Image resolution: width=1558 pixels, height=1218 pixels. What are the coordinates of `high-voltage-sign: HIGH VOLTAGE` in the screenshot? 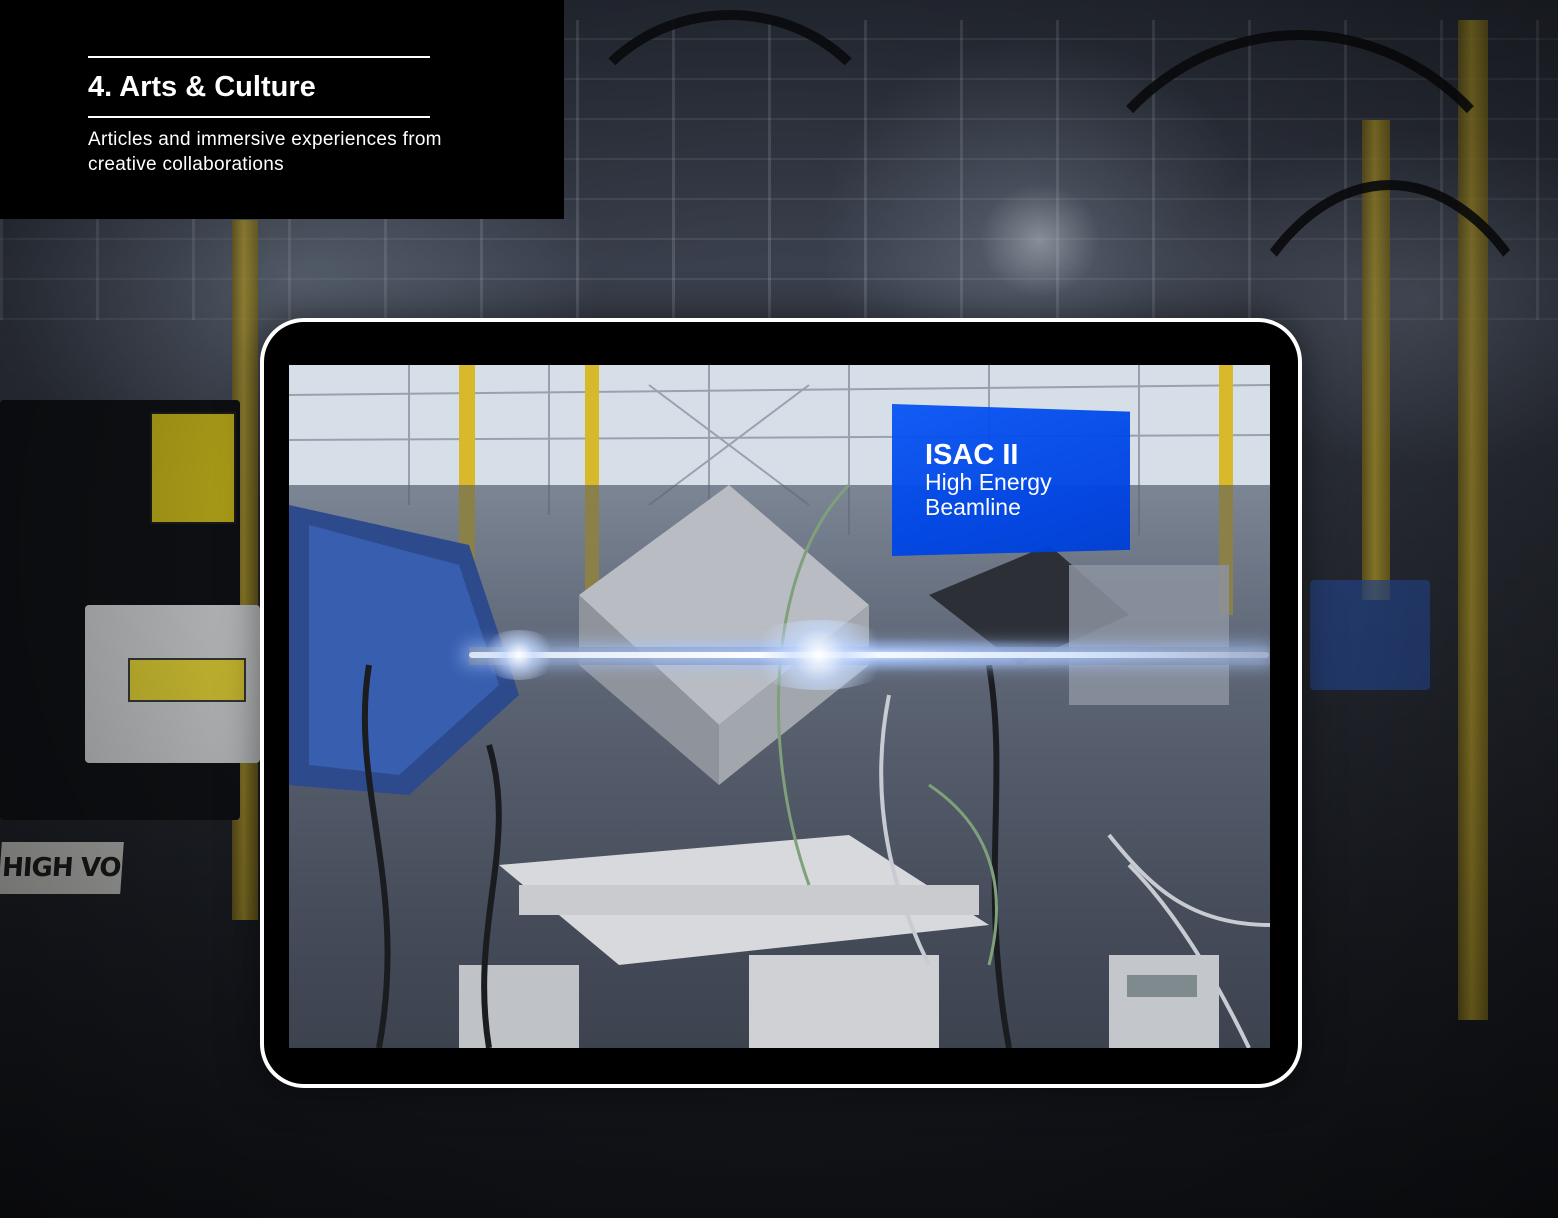 It's located at (62, 868).